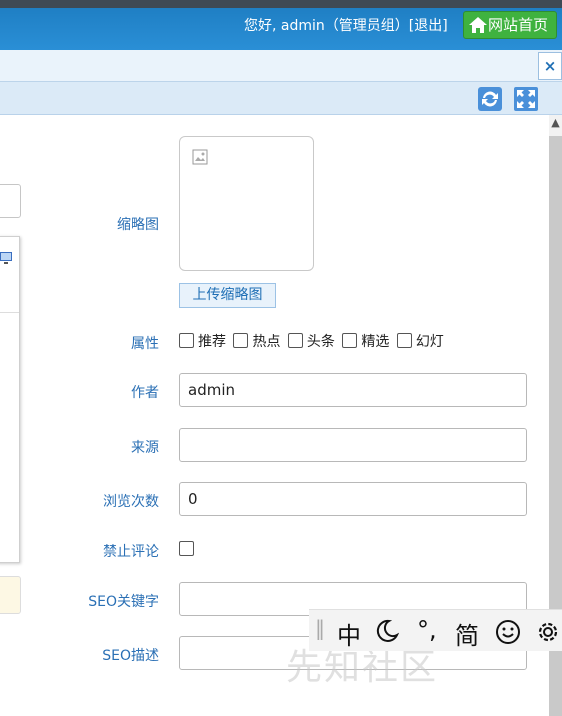 Image resolution: width=562 pixels, height=716 pixels. I want to click on thumbnail-label: 缩略图, so click(138, 225).